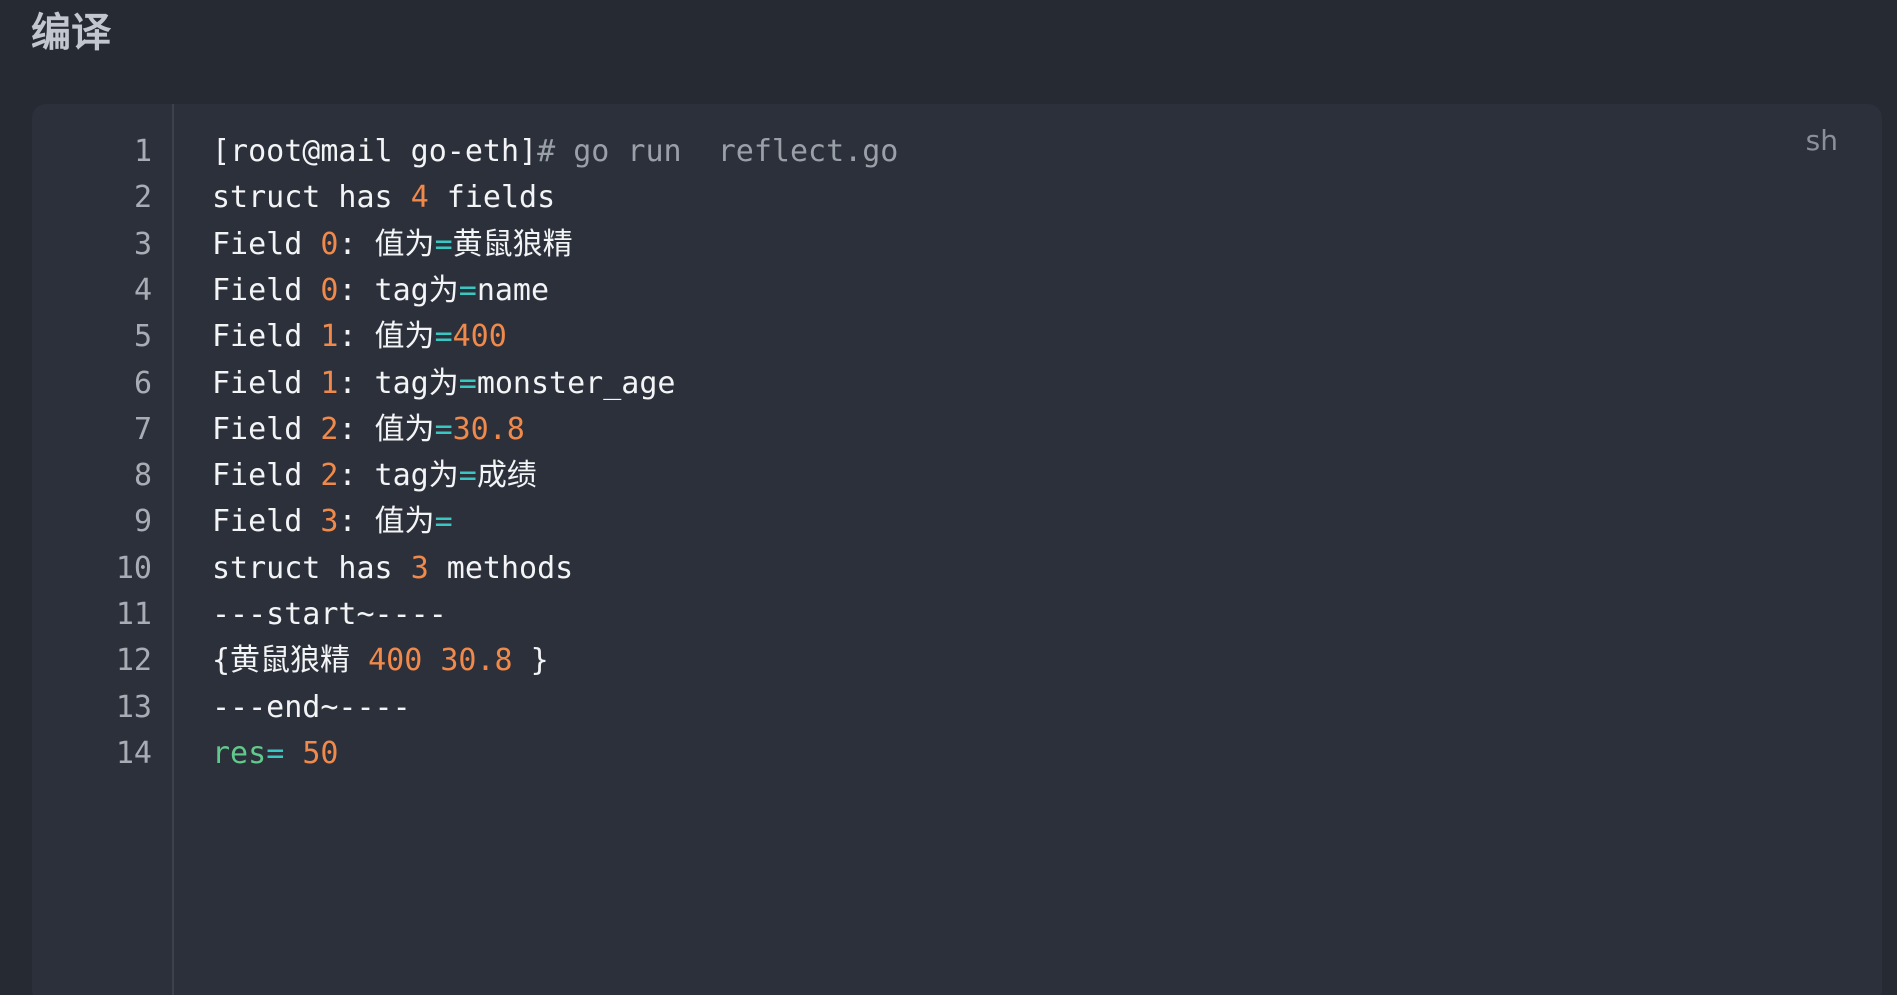 The width and height of the screenshot is (1897, 995). I want to click on code-token: 50, so click(320, 753).